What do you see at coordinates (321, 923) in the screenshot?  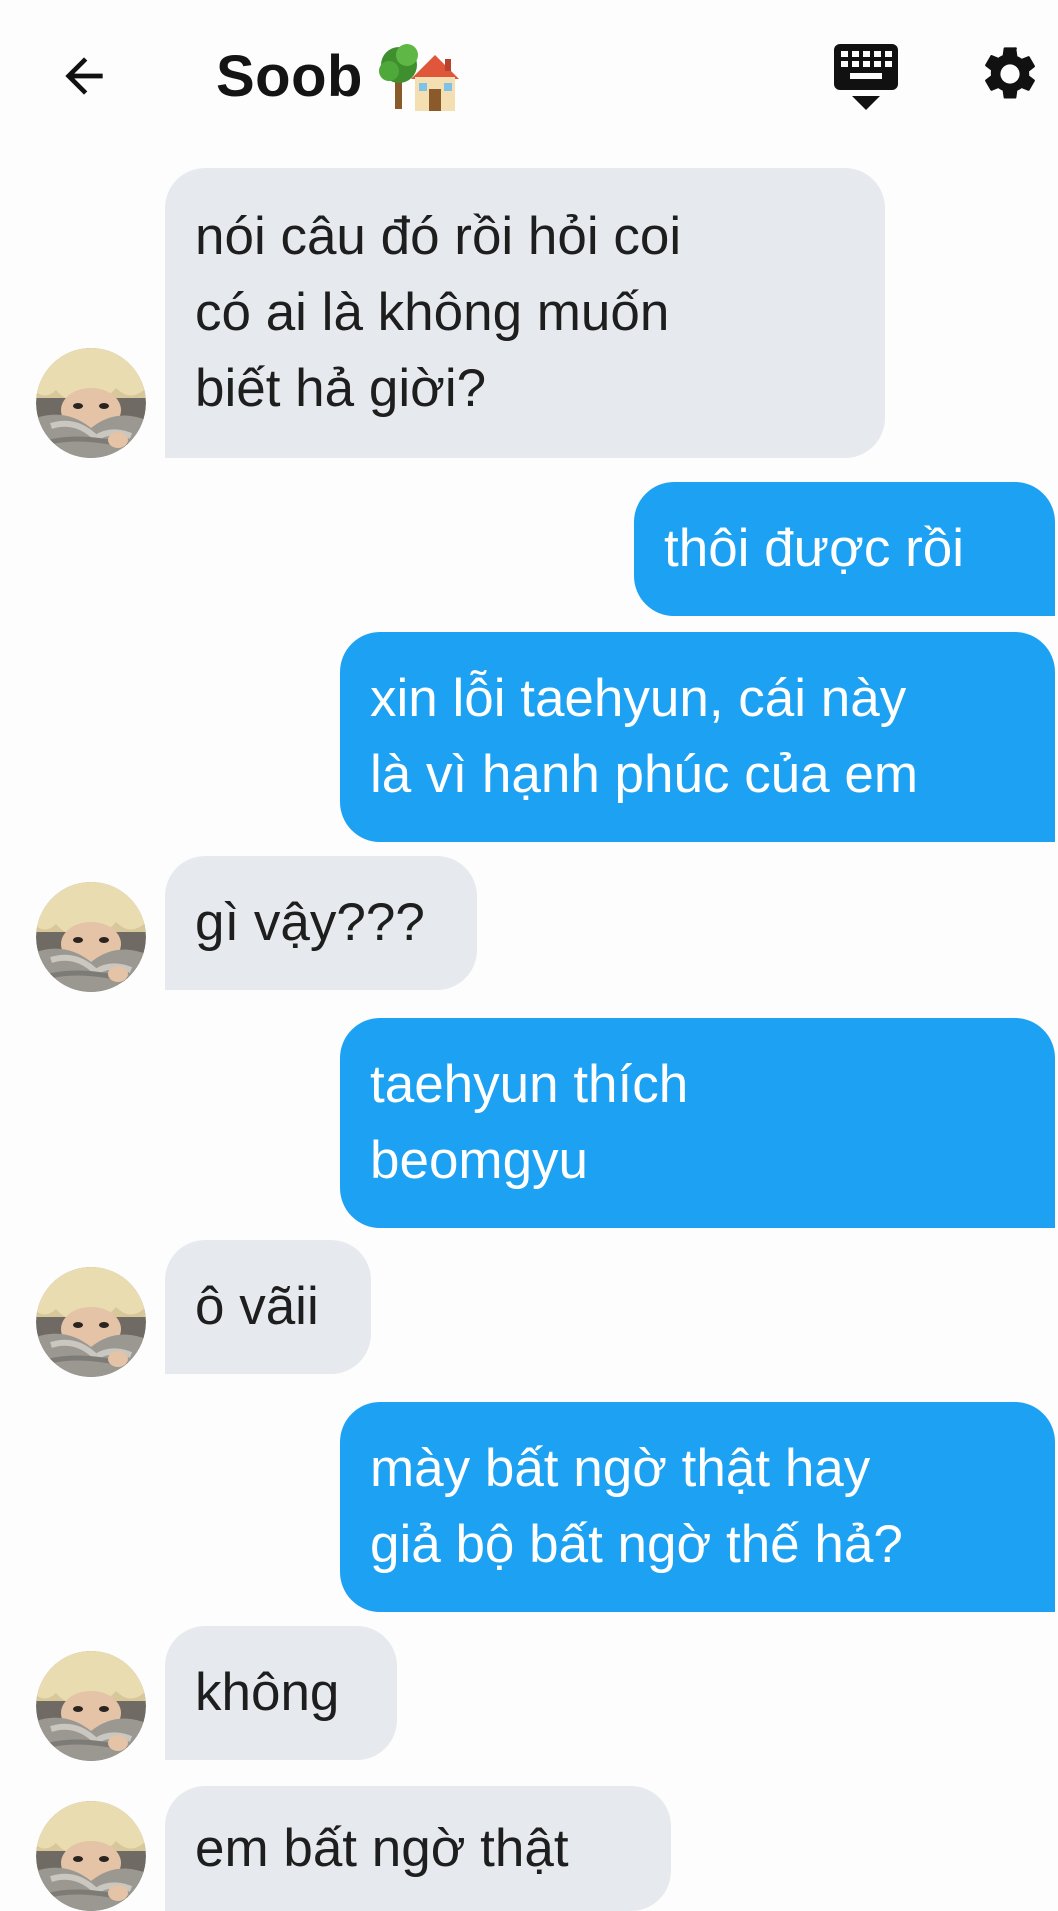 I see `incoming-message: gì vậy???` at bounding box center [321, 923].